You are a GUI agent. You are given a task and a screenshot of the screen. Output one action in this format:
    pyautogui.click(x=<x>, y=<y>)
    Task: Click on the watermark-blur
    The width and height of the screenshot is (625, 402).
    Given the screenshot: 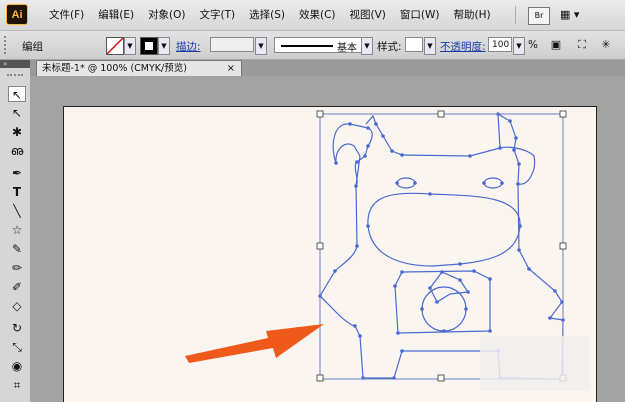 What is the action you would take?
    pyautogui.click(x=535, y=363)
    